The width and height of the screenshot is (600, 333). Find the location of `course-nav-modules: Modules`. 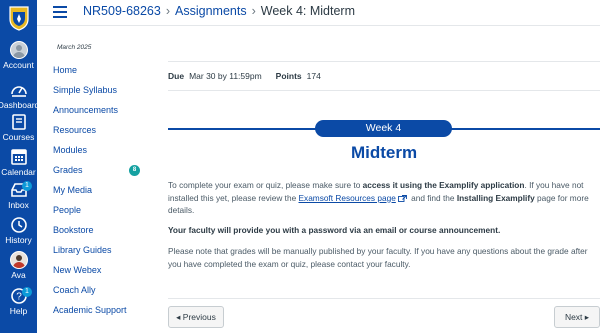

course-nav-modules: Modules is located at coordinates (70, 150).